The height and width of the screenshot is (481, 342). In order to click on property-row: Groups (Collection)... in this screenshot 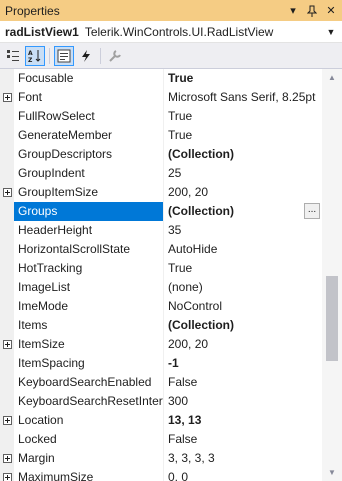, I will do `click(161, 211)`.